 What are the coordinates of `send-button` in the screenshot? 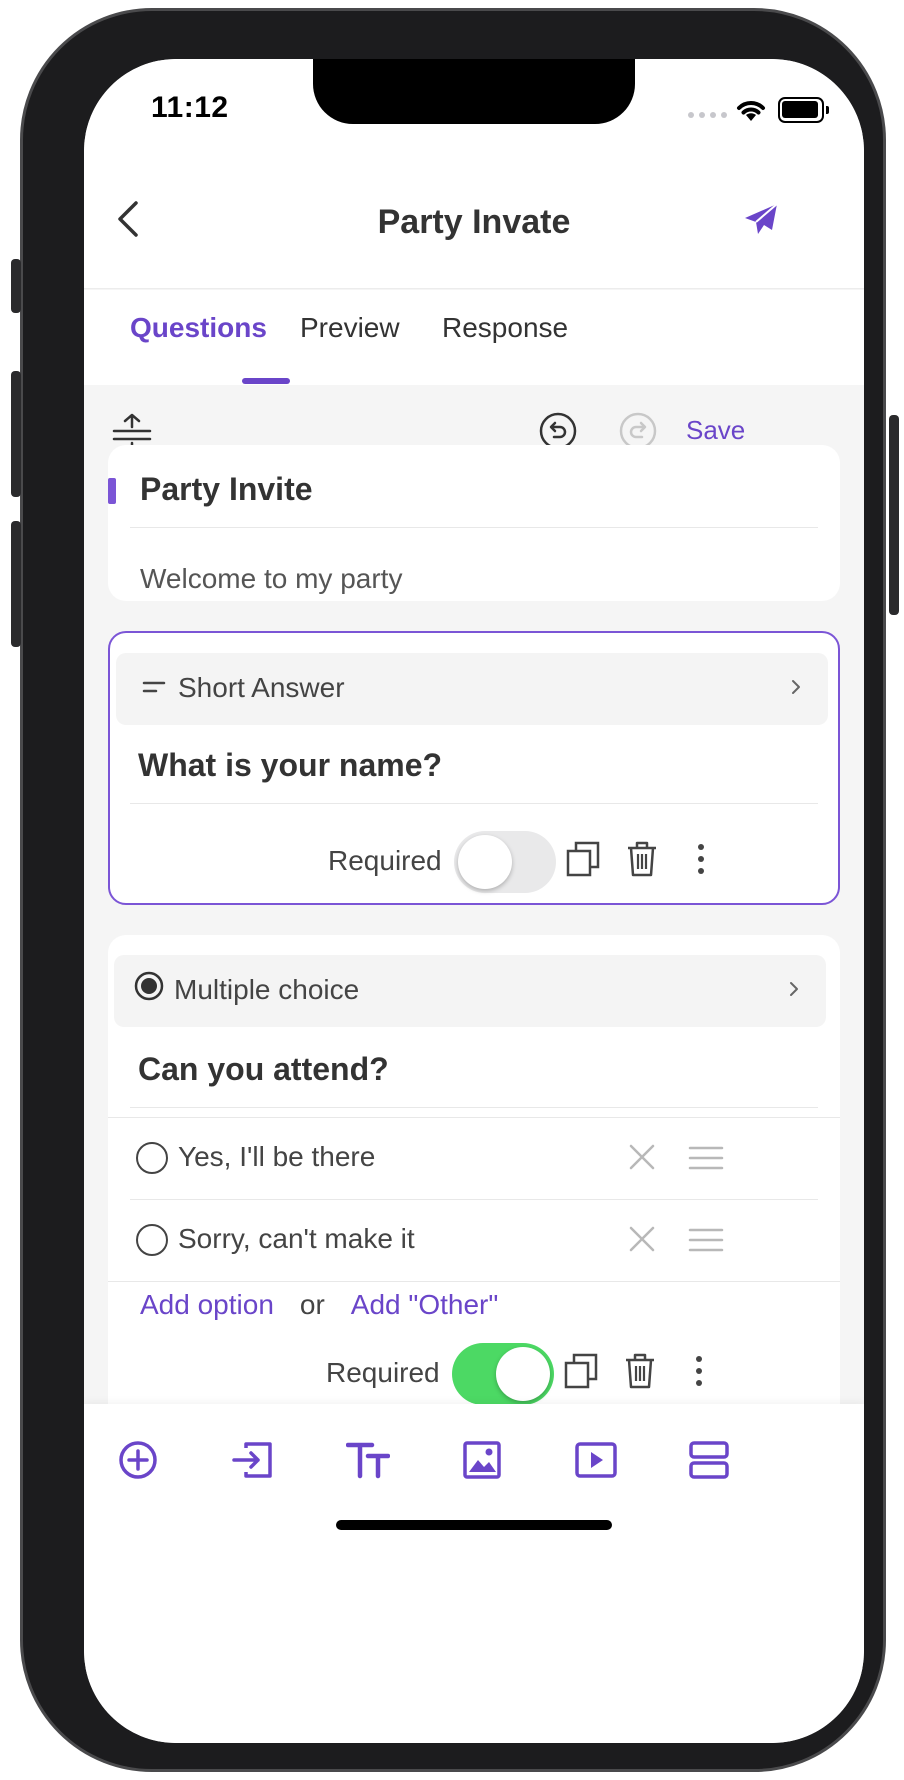 It's located at (761, 221).